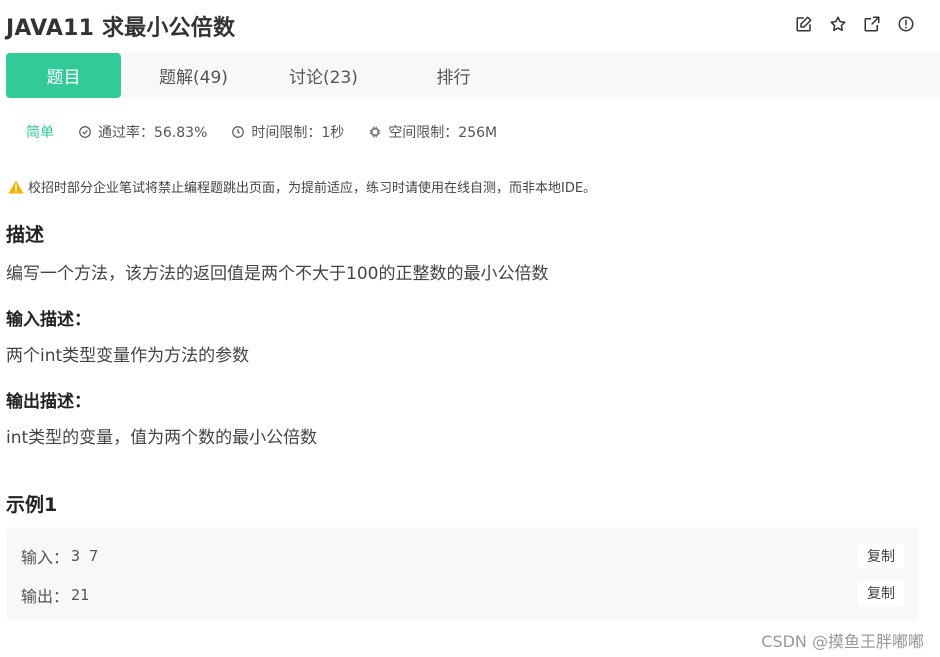 This screenshot has height=657, width=940. Describe the element at coordinates (855, 24) in the screenshot. I see `header-actions` at that location.